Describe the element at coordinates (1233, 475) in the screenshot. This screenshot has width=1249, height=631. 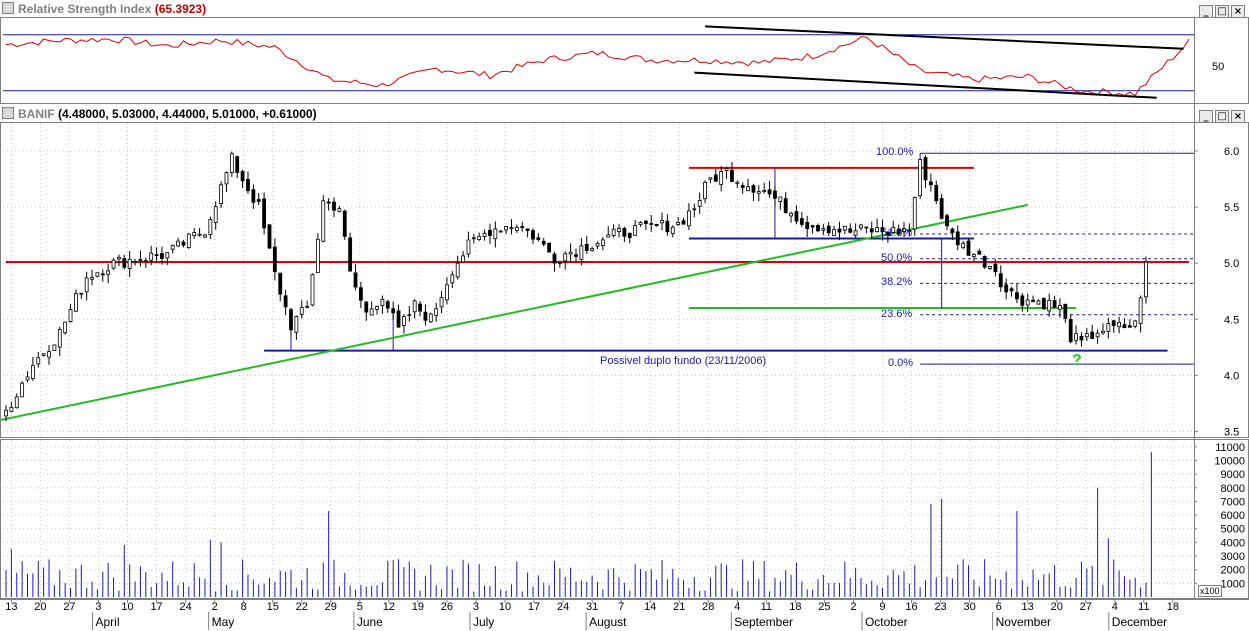
I see `volume-y-label: 9000` at that location.